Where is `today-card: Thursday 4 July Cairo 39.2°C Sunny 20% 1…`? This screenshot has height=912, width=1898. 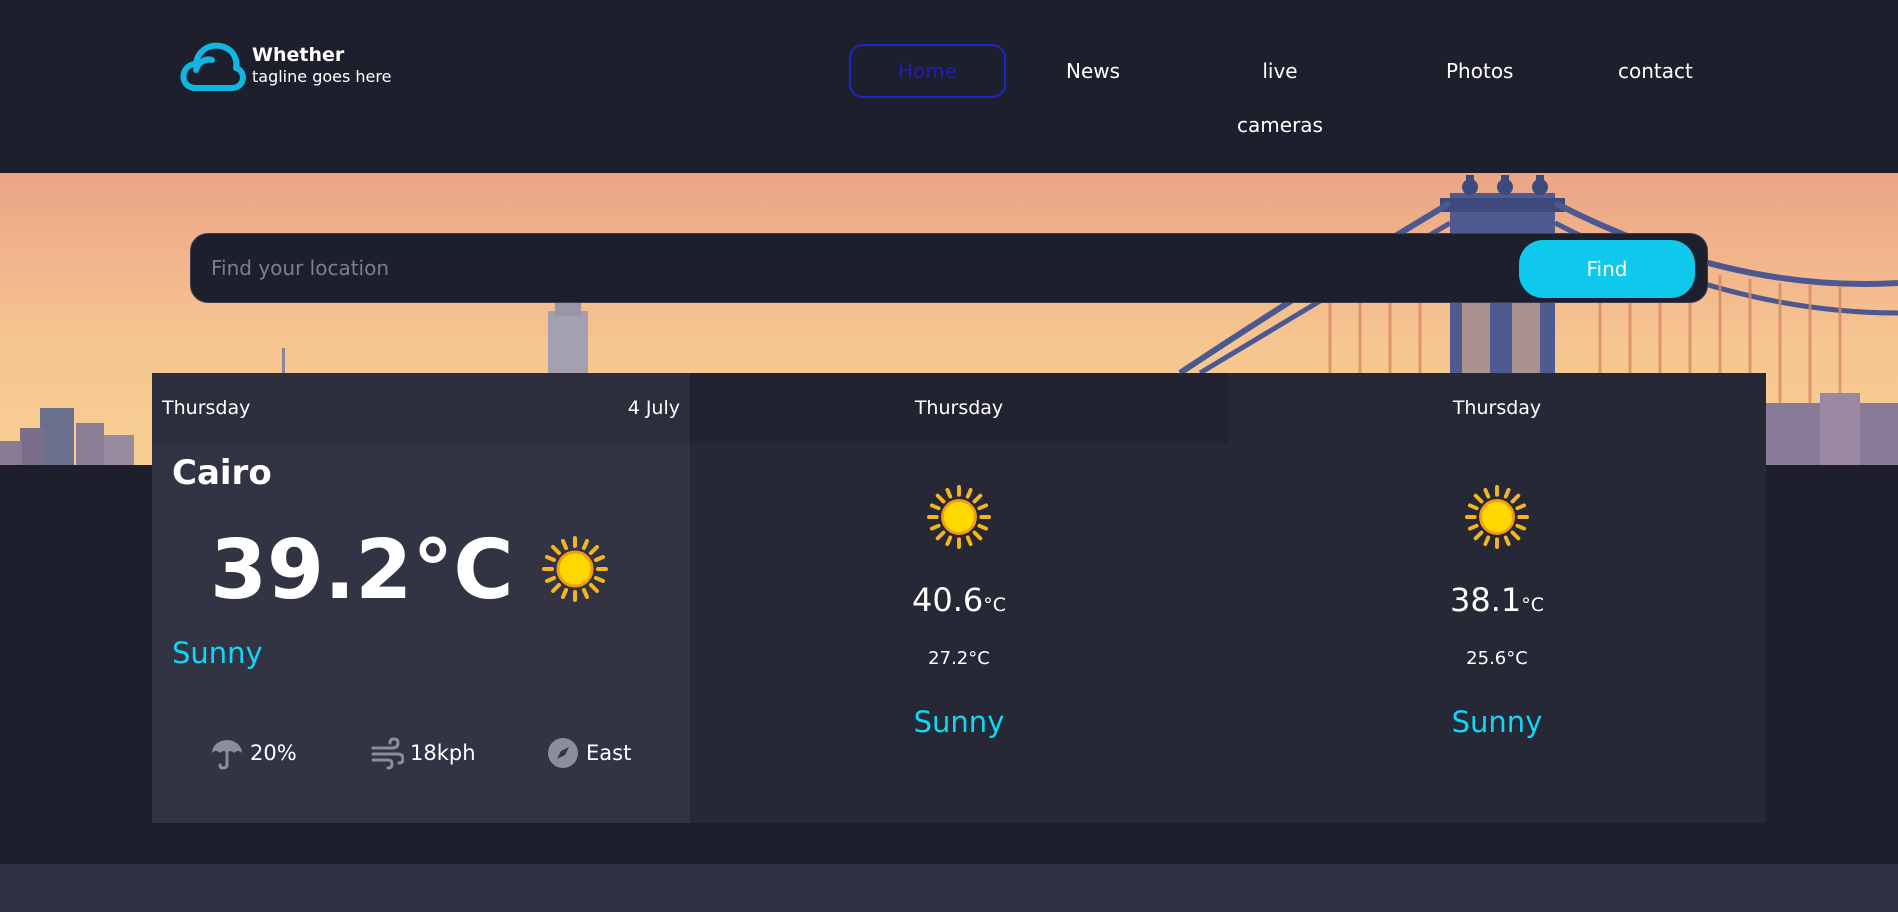 today-card: Thursday 4 July Cairo 39.2°C Sunny 20% 1… is located at coordinates (421, 598).